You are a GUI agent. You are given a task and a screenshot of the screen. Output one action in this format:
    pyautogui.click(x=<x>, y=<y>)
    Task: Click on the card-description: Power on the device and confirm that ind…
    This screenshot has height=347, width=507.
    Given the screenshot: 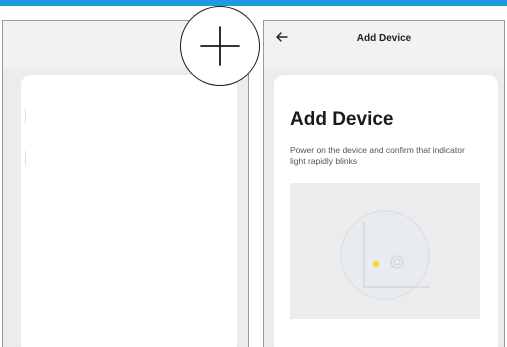 What is the action you would take?
    pyautogui.click(x=377, y=155)
    